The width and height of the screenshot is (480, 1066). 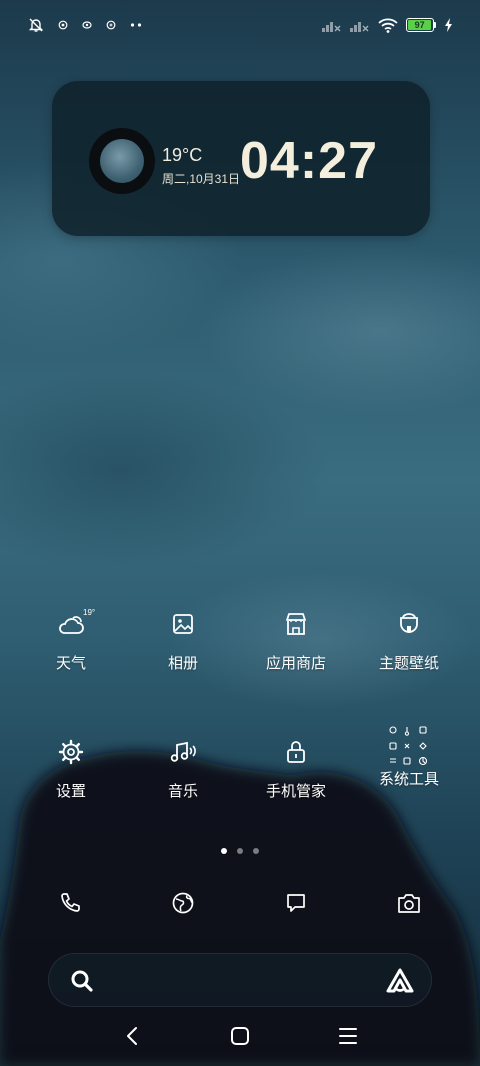 I want to click on camera-icon, so click(x=409, y=905).